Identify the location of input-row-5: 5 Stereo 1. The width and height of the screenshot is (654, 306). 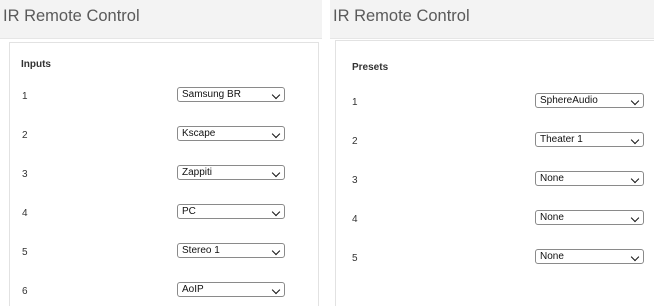
(164, 253).